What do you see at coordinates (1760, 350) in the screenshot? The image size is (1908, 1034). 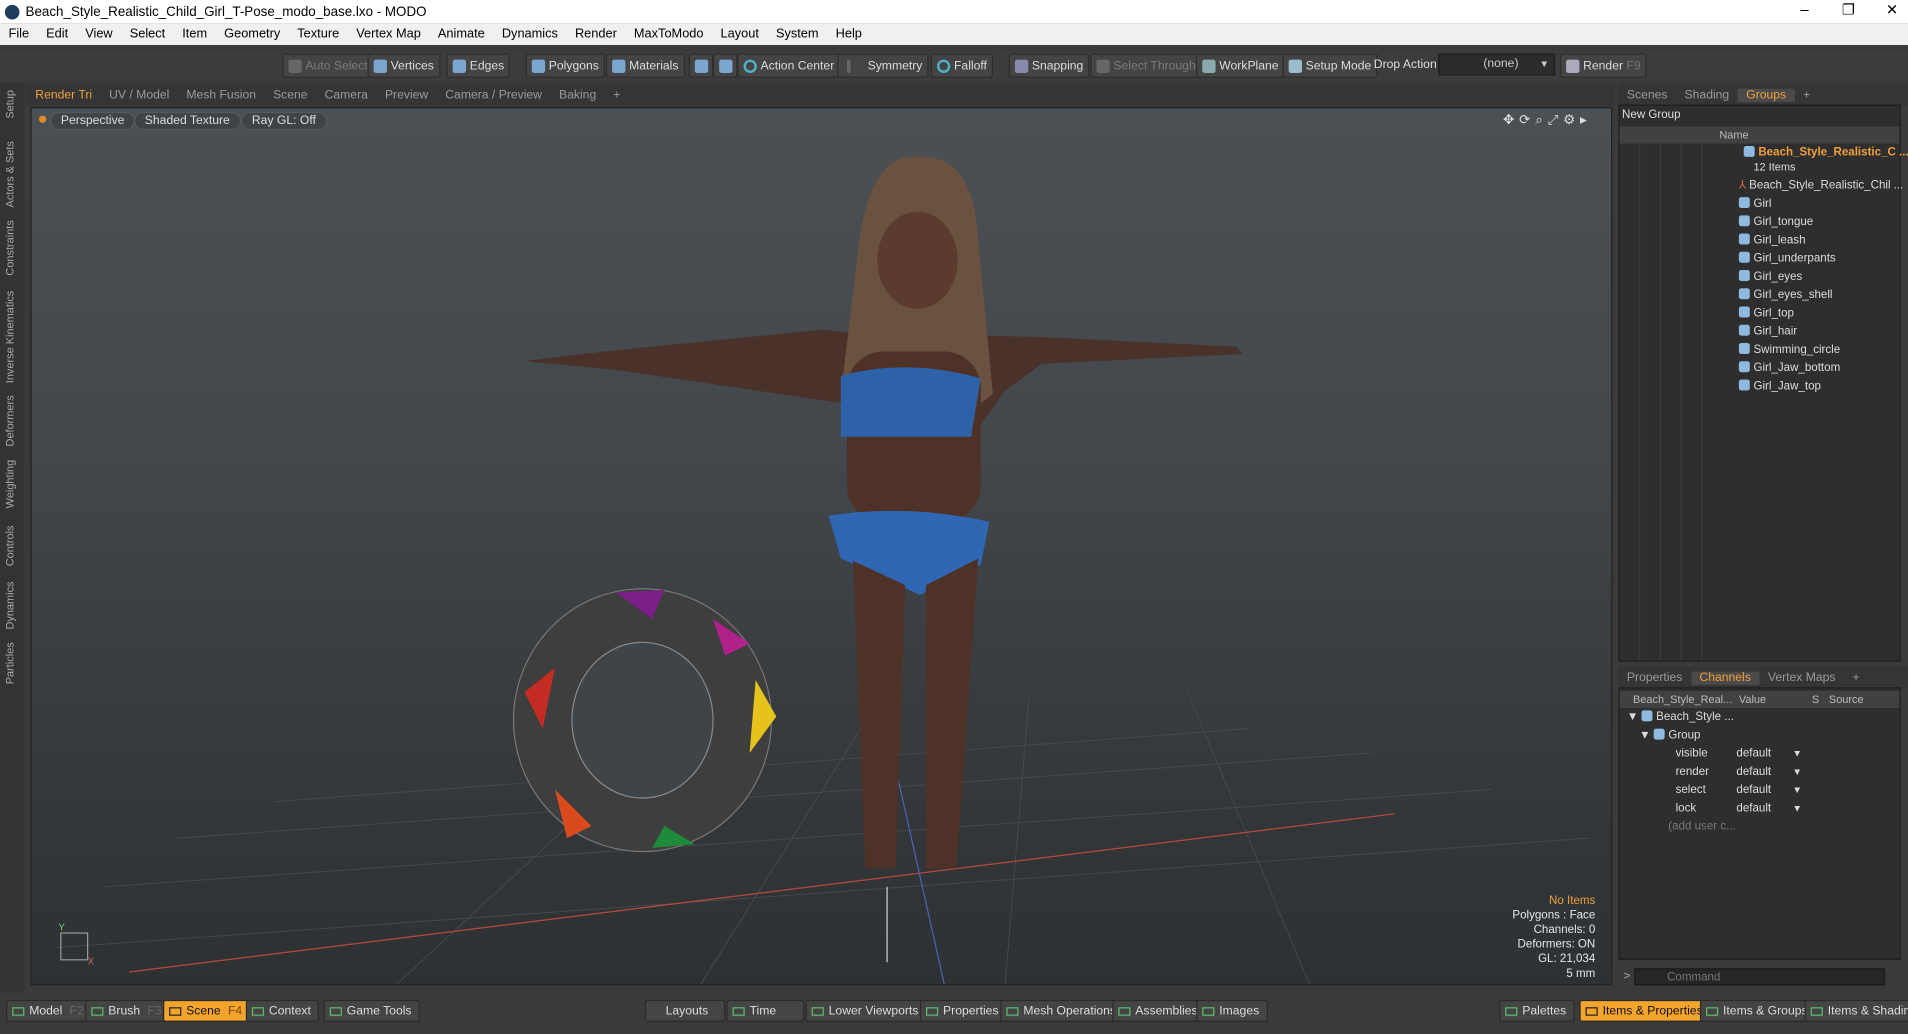 I see `list-item: Swimming_circle` at bounding box center [1760, 350].